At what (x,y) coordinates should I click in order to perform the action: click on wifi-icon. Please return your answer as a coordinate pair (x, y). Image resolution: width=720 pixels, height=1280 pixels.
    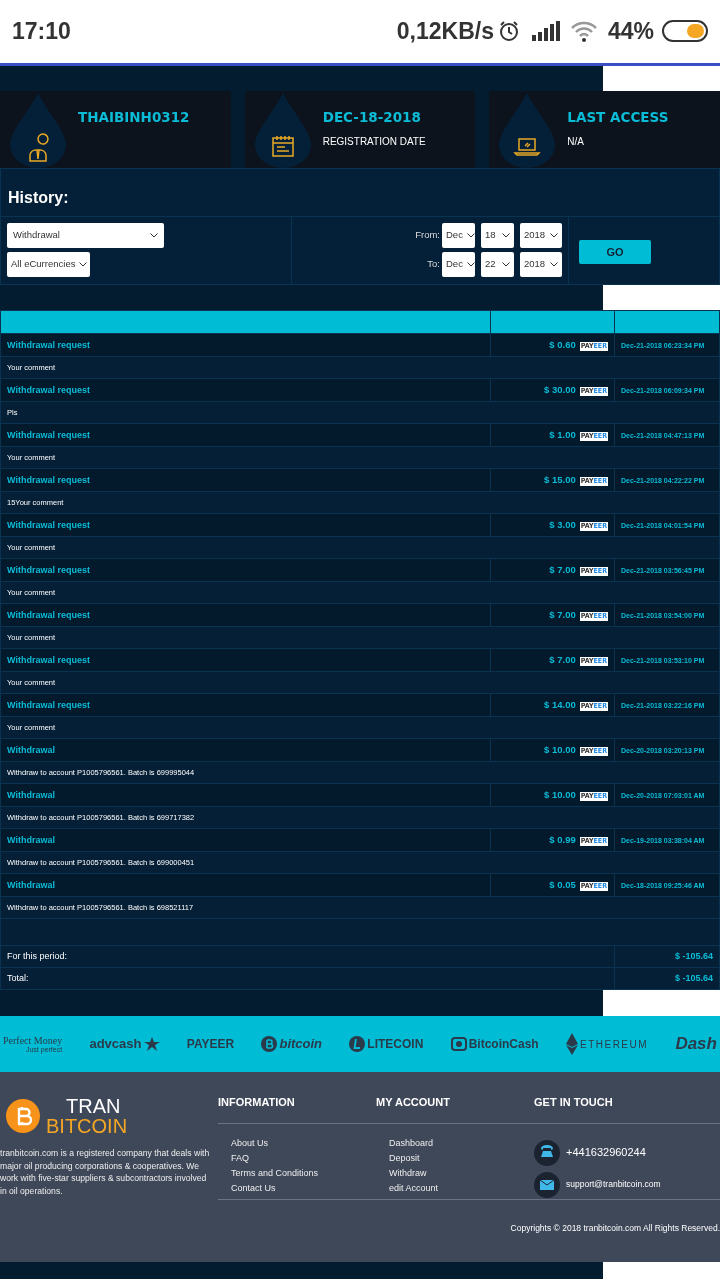
    Looking at the image, I should click on (583, 31).